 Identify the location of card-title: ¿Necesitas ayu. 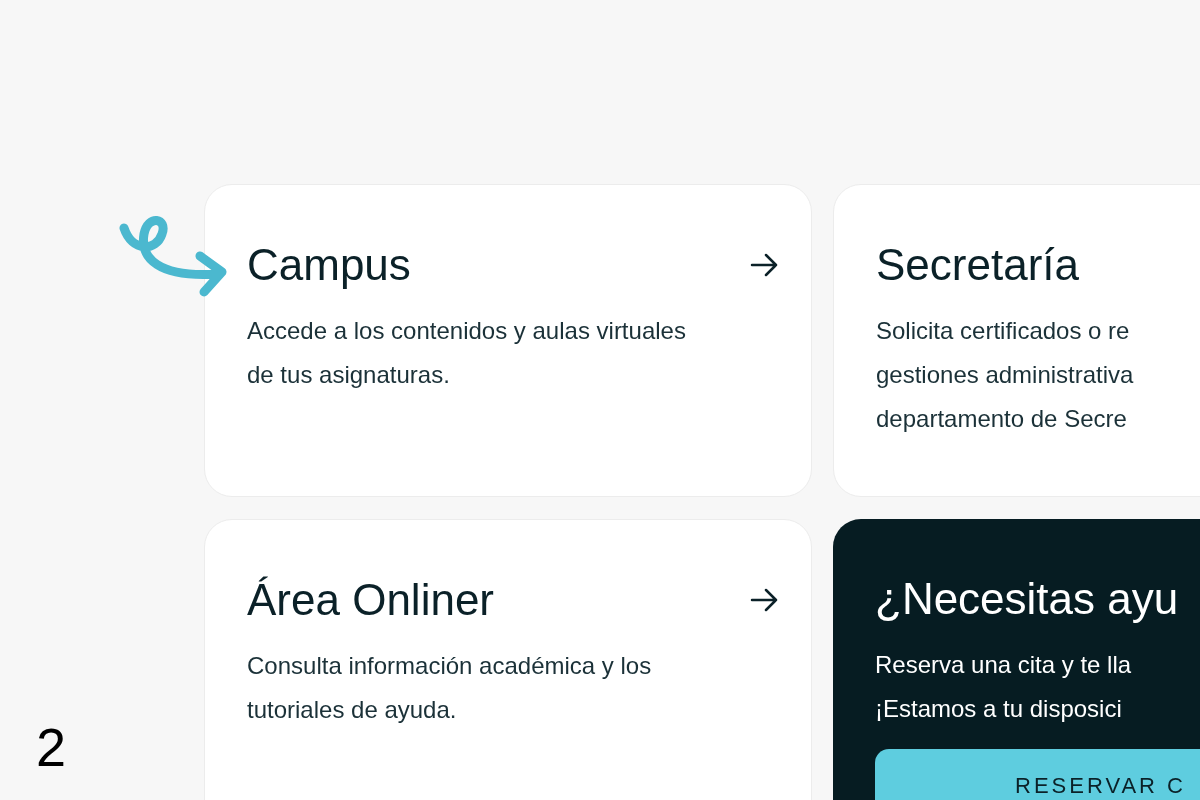
(1027, 599).